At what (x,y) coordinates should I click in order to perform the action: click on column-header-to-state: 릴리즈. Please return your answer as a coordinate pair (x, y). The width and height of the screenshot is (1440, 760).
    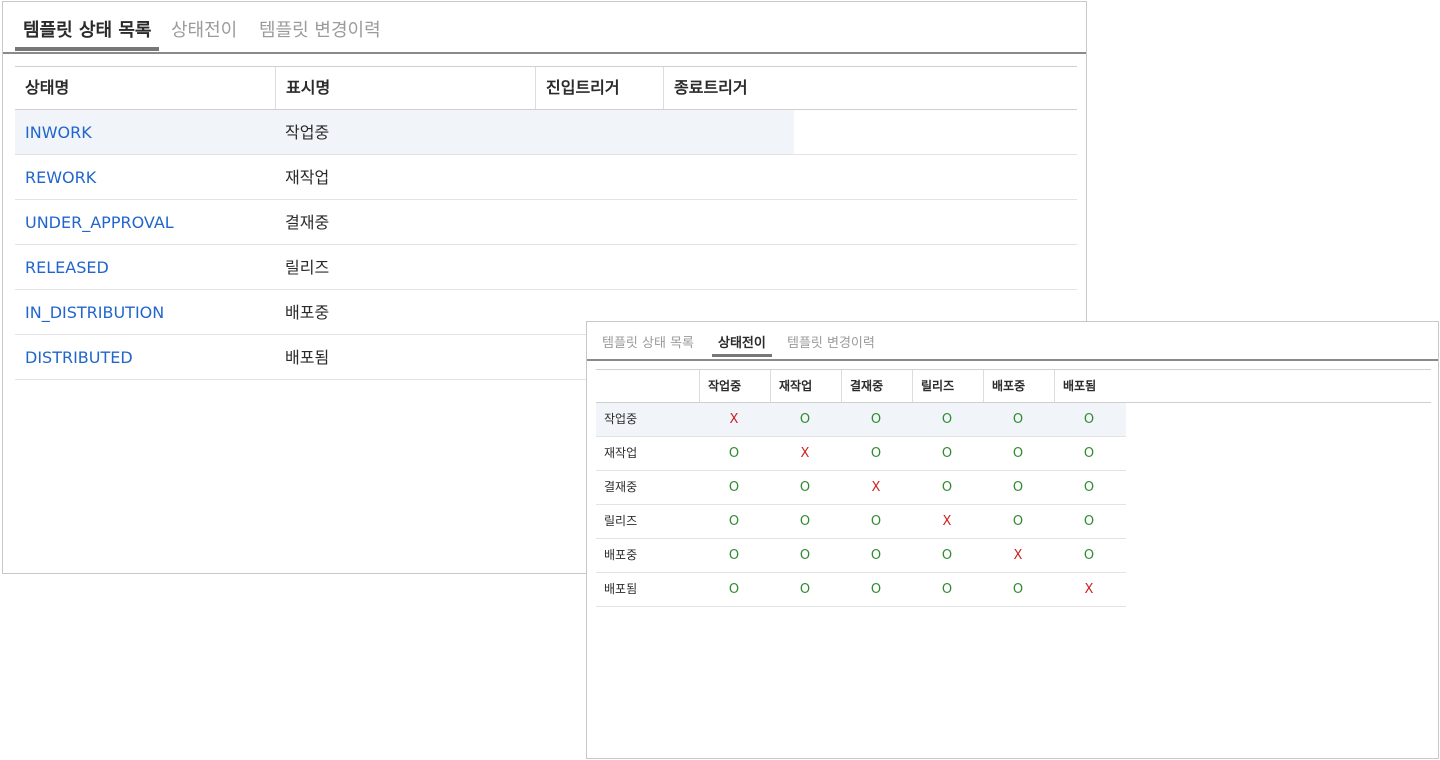
    Looking at the image, I should click on (947, 386).